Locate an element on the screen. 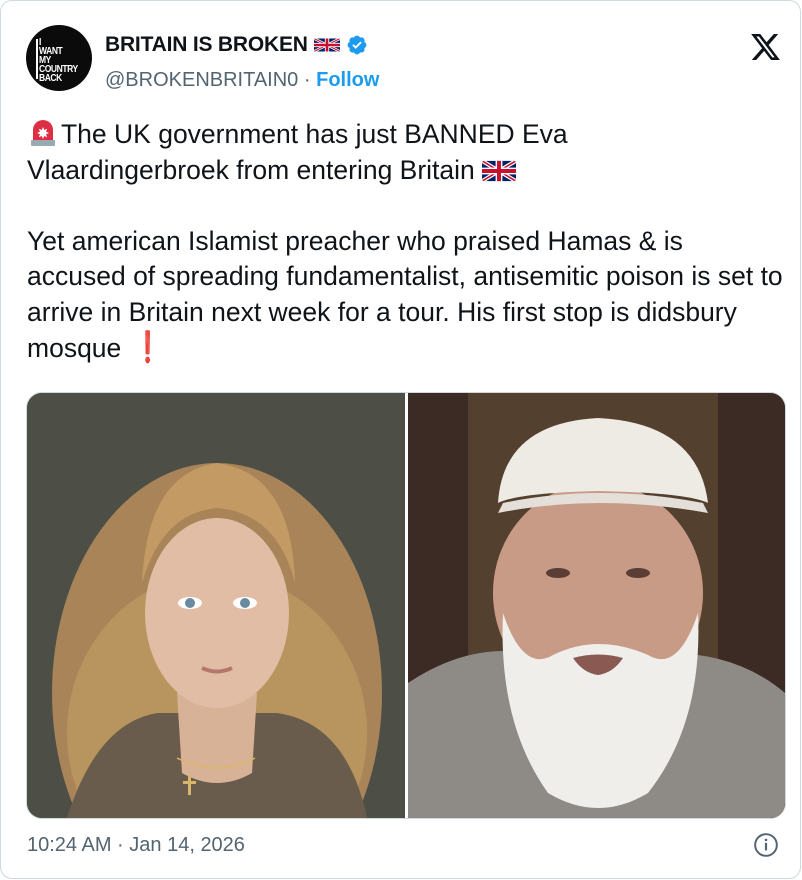 Image resolution: width=802 pixels, height=880 pixels. verified-badge-icon is located at coordinates (357, 45).